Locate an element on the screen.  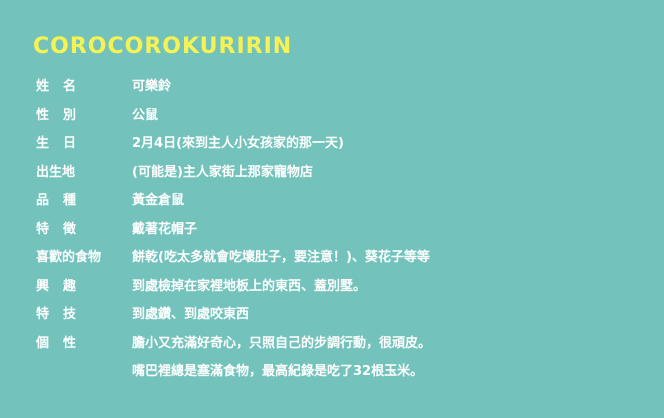
profile-row-breed: 品種 黃金倉鼠 is located at coordinates (233, 206).